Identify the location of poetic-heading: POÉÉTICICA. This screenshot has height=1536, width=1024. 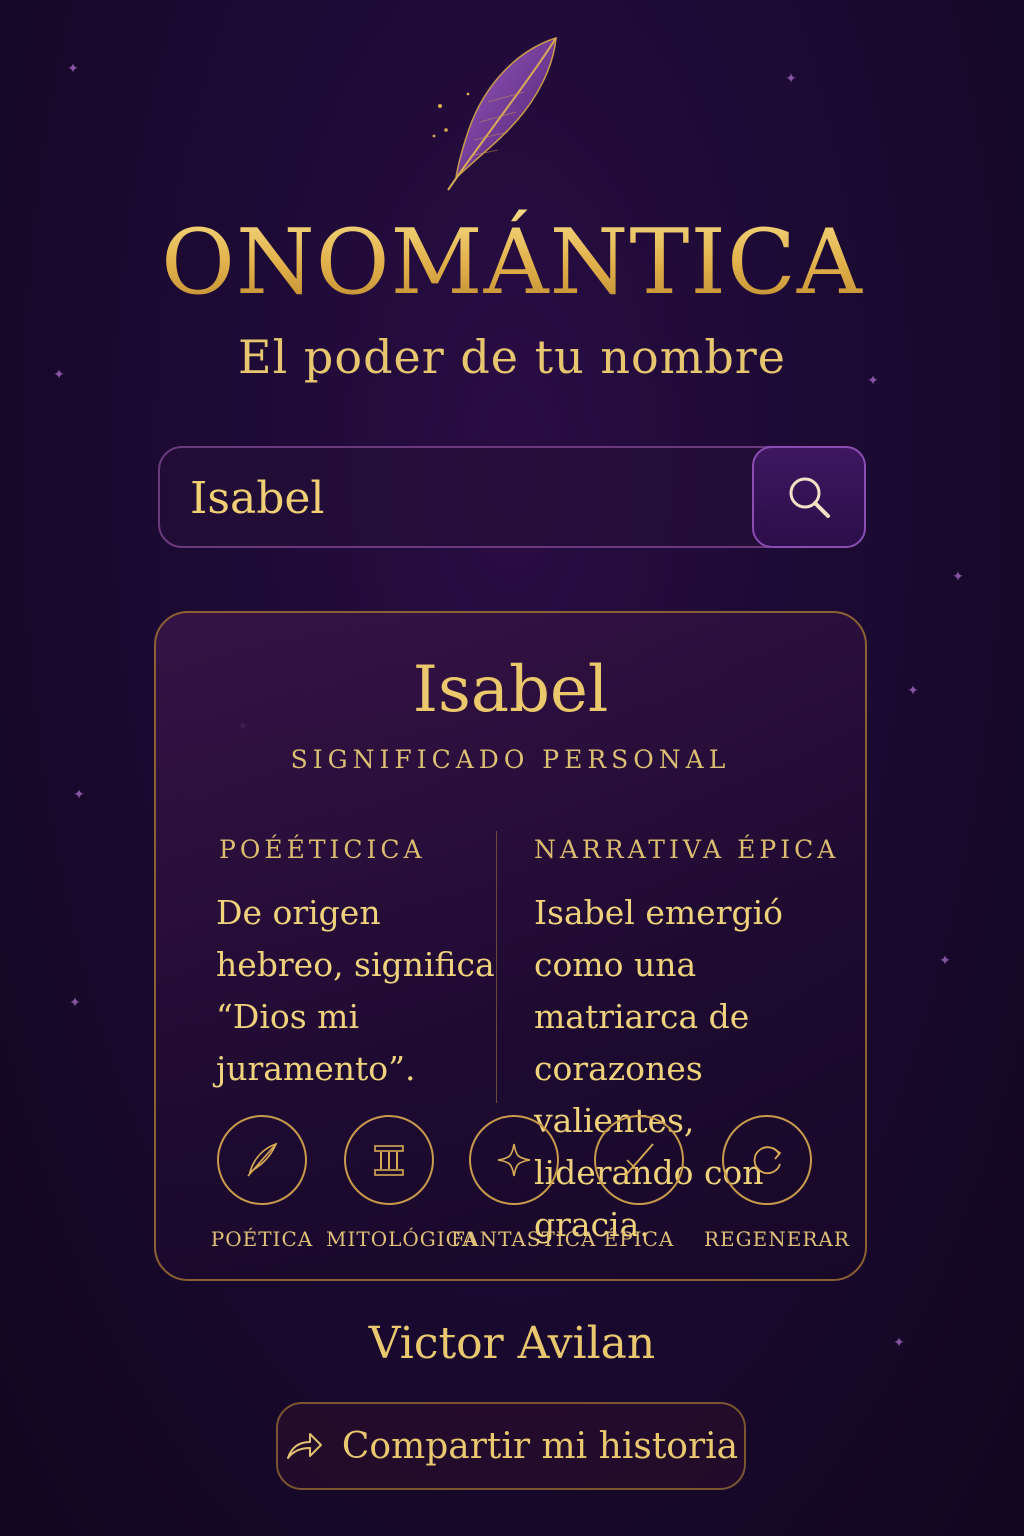
(322, 849).